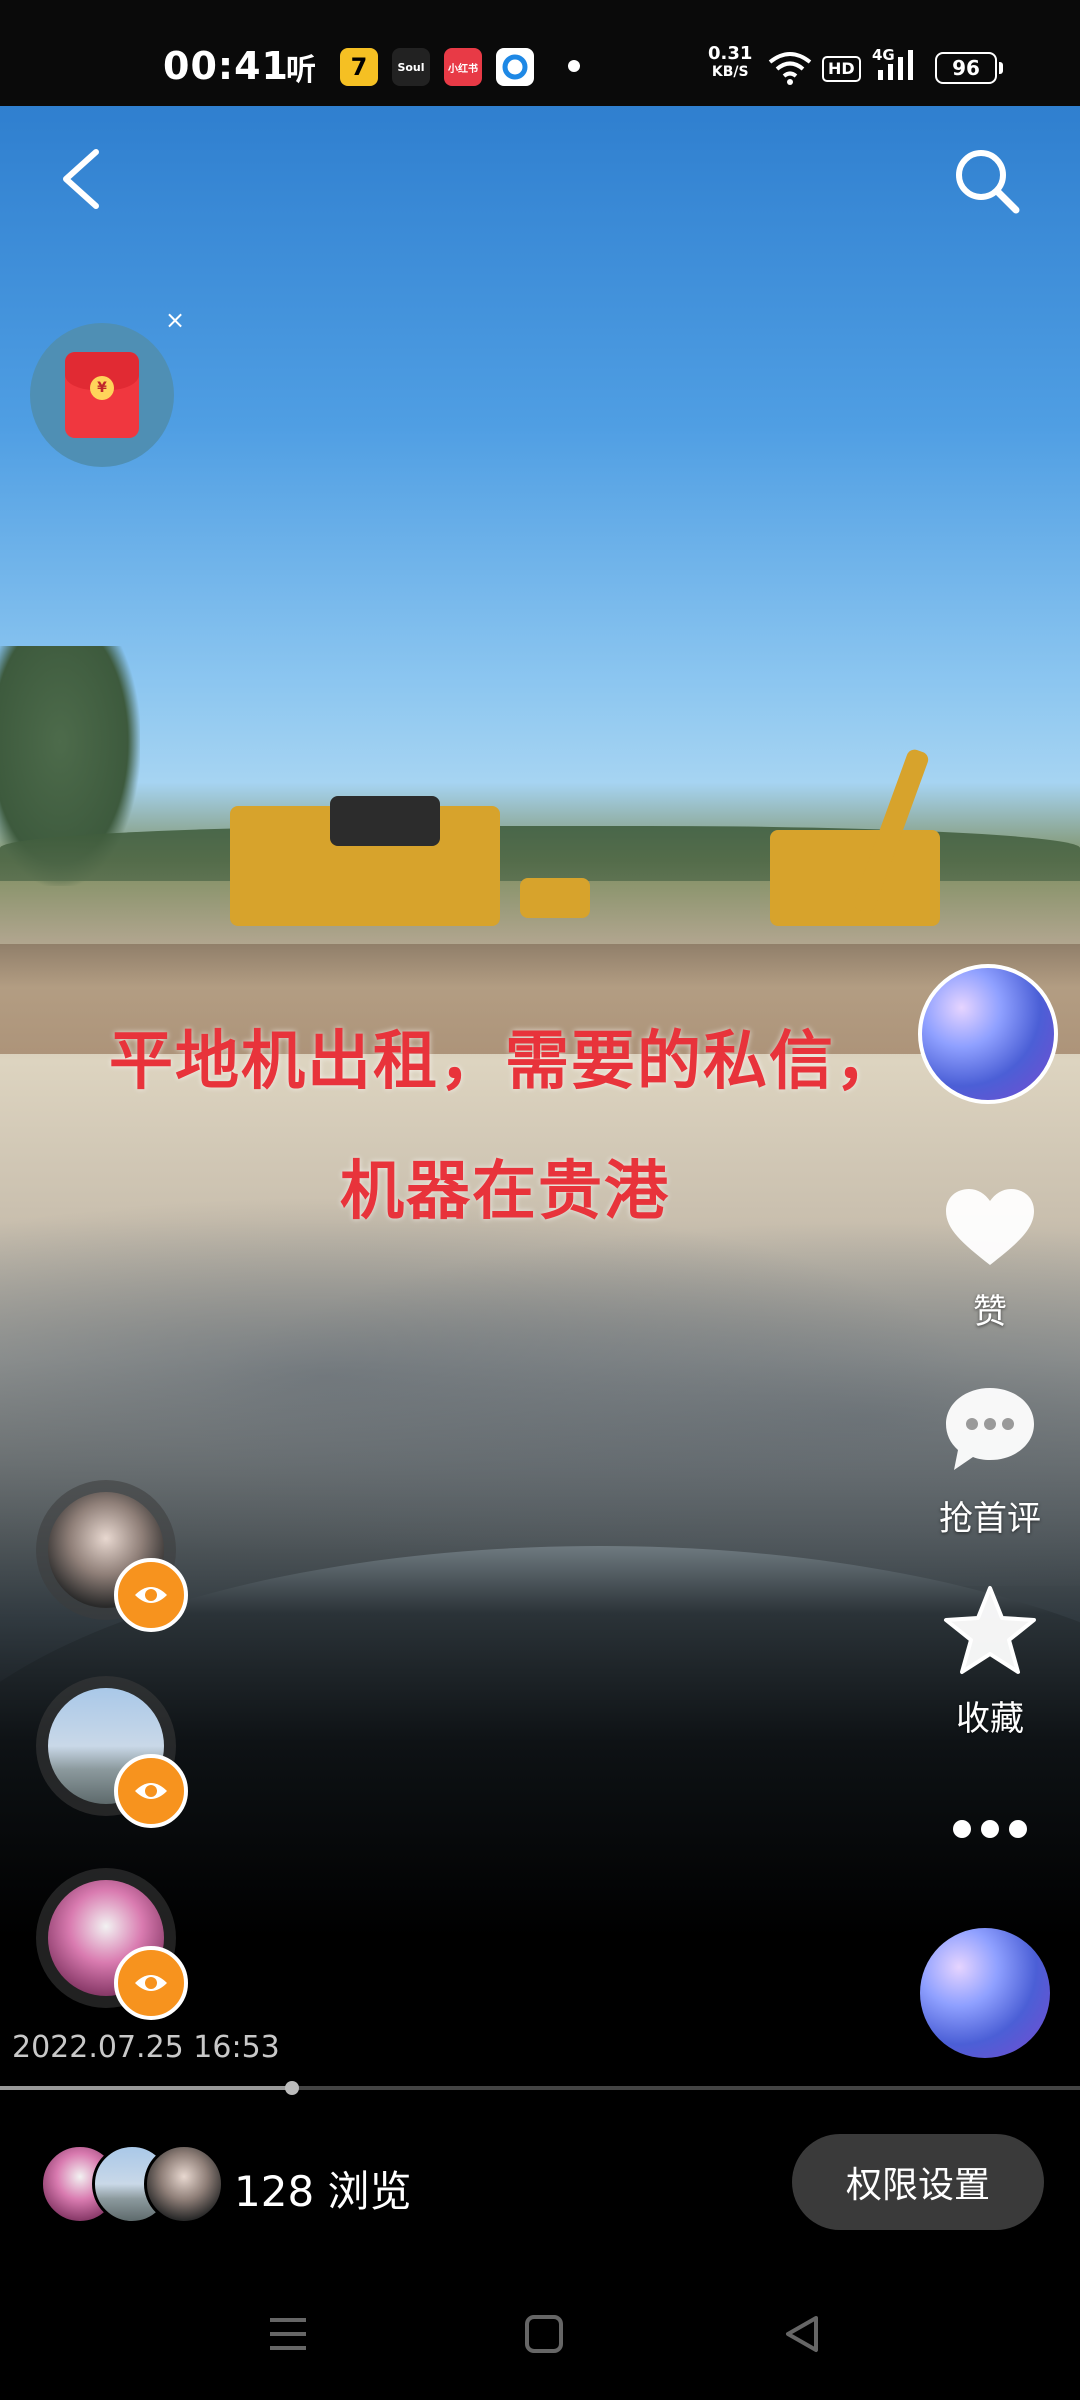 The width and height of the screenshot is (1080, 2400). Describe the element at coordinates (146, 2088) in the screenshot. I see `progress-fill` at that location.